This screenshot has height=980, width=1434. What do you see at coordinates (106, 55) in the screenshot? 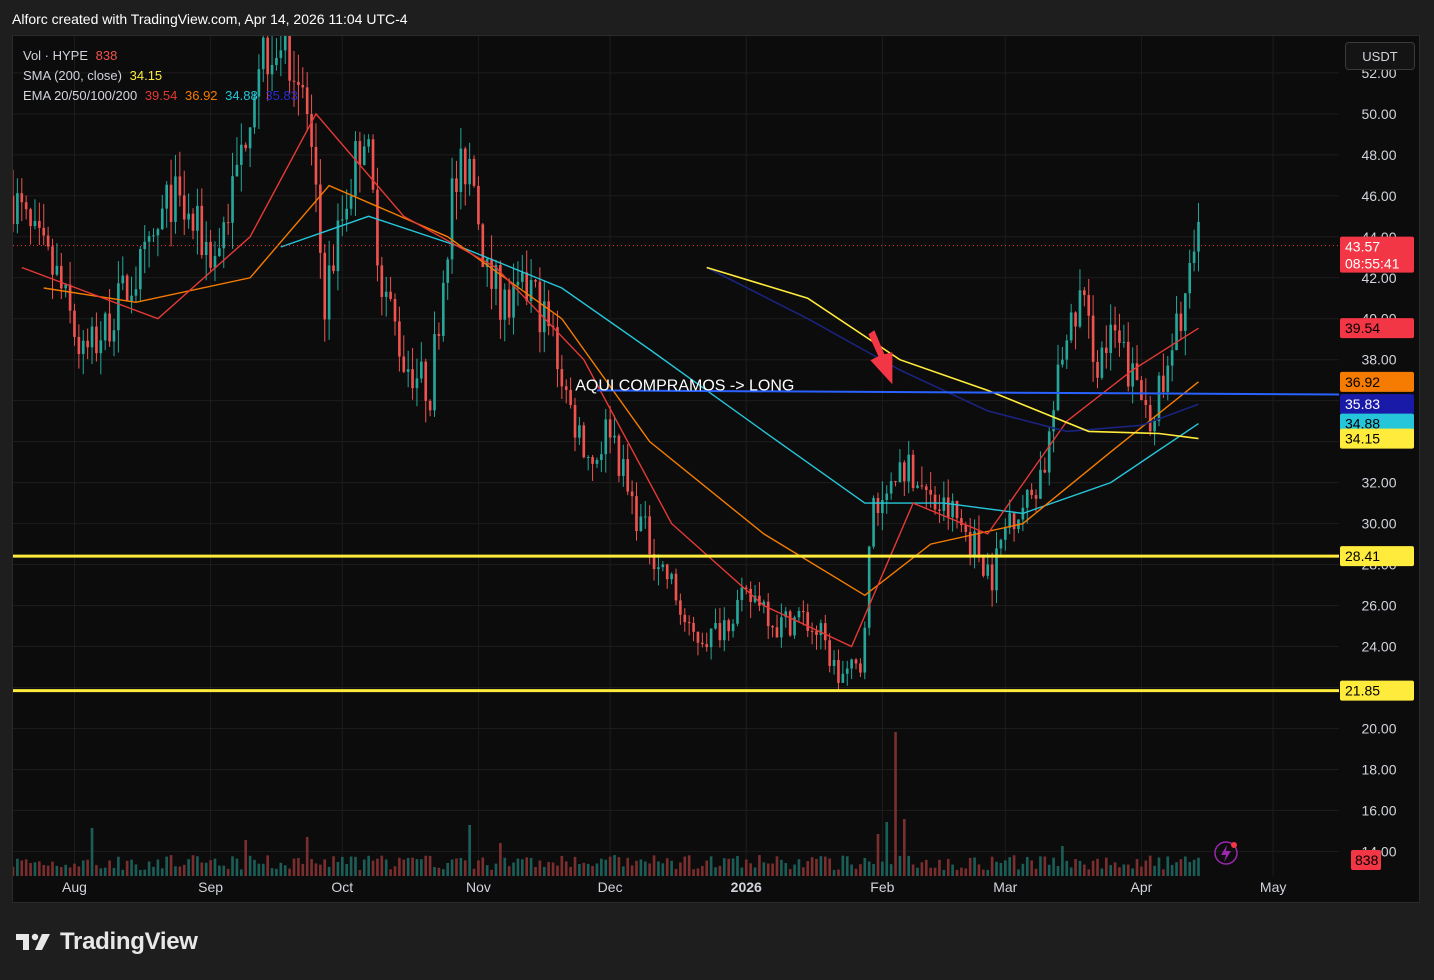
I see `legend-volume-value: 838` at bounding box center [106, 55].